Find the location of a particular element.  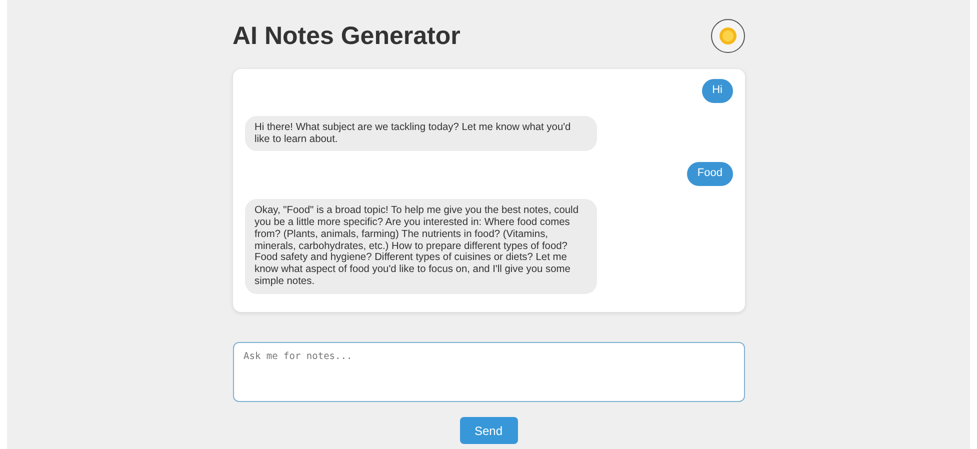

user-message: Food is located at coordinates (709, 174).